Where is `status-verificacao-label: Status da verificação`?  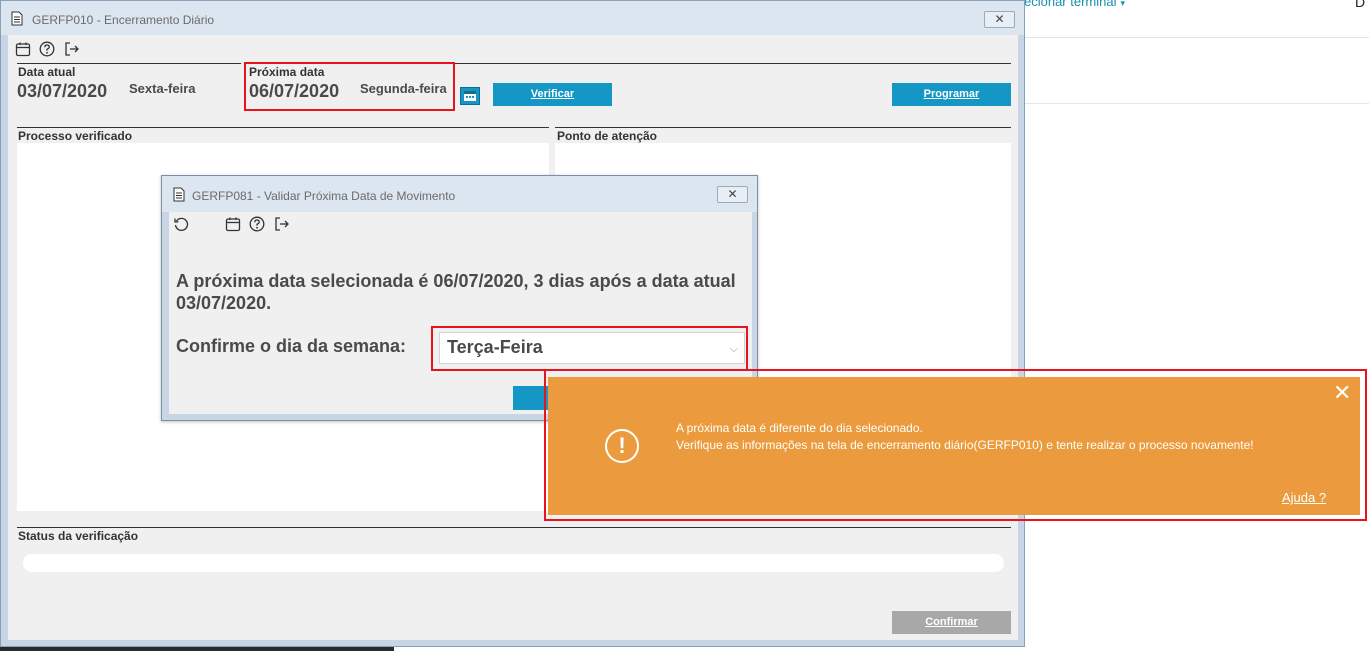 status-verificacao-label: Status da verificação is located at coordinates (78, 536).